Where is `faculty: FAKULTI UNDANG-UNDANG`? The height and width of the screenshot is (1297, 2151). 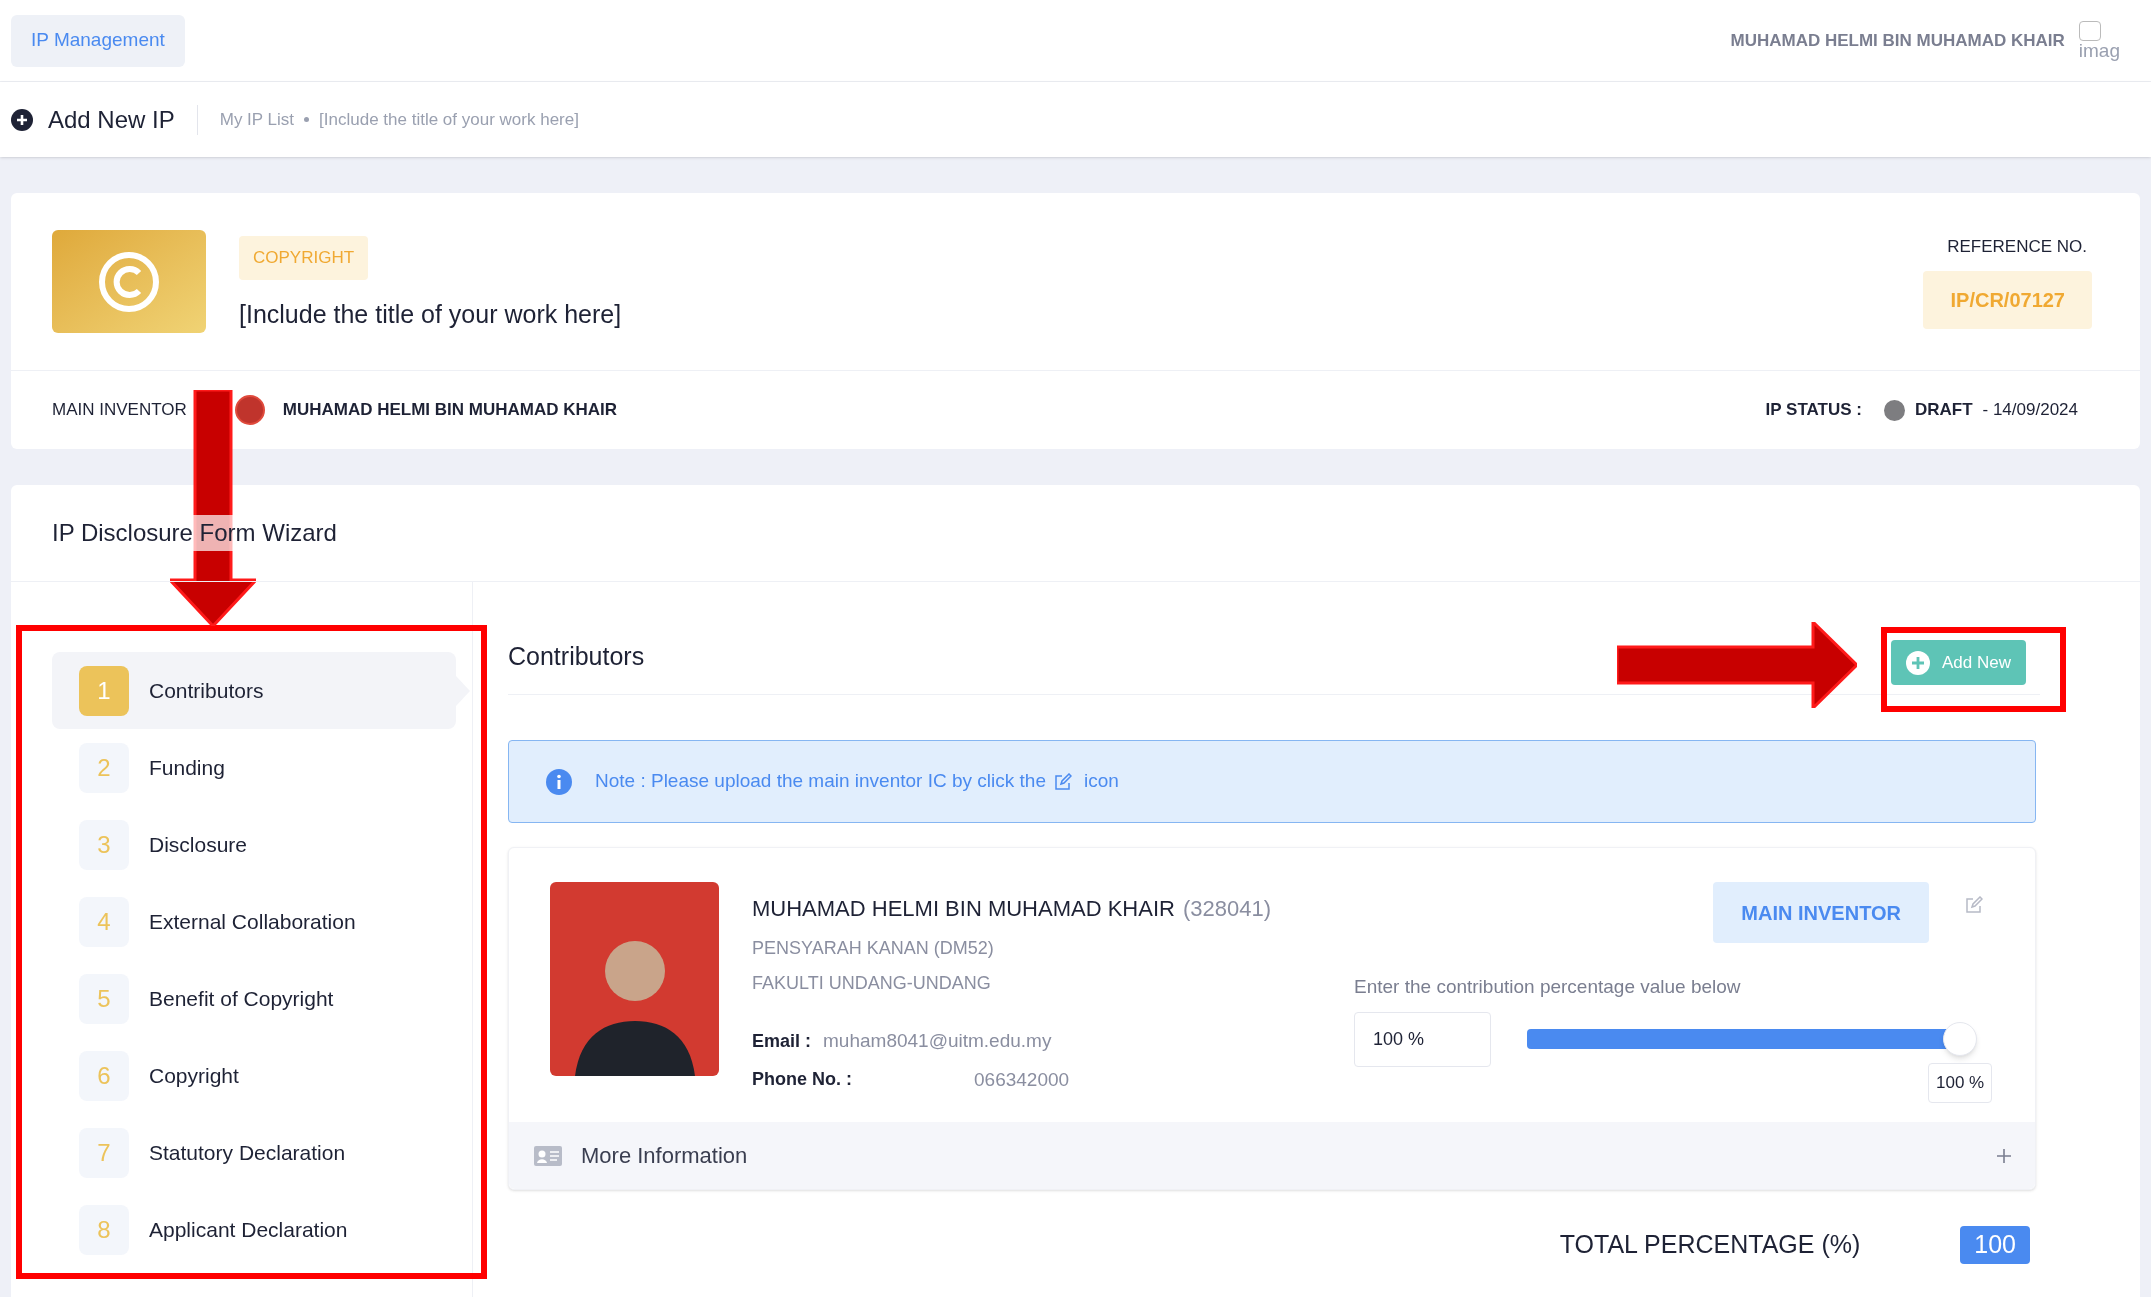
faculty: FAKULTI UNDANG-UNDANG is located at coordinates (872, 983).